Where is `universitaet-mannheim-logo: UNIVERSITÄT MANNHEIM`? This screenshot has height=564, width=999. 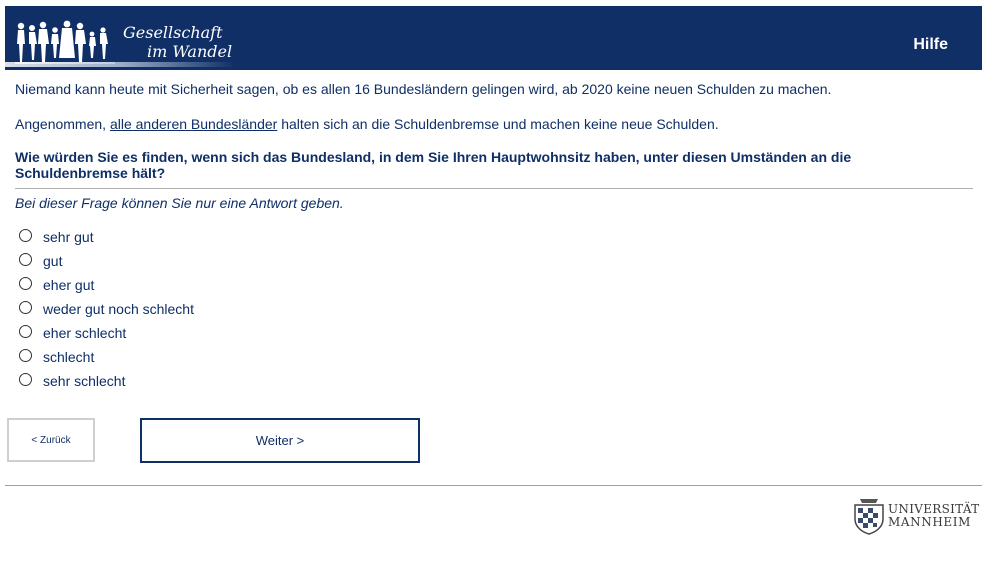
universitaet-mannheim-logo: UNIVERSITÄT MANNHEIM is located at coordinates (919, 517).